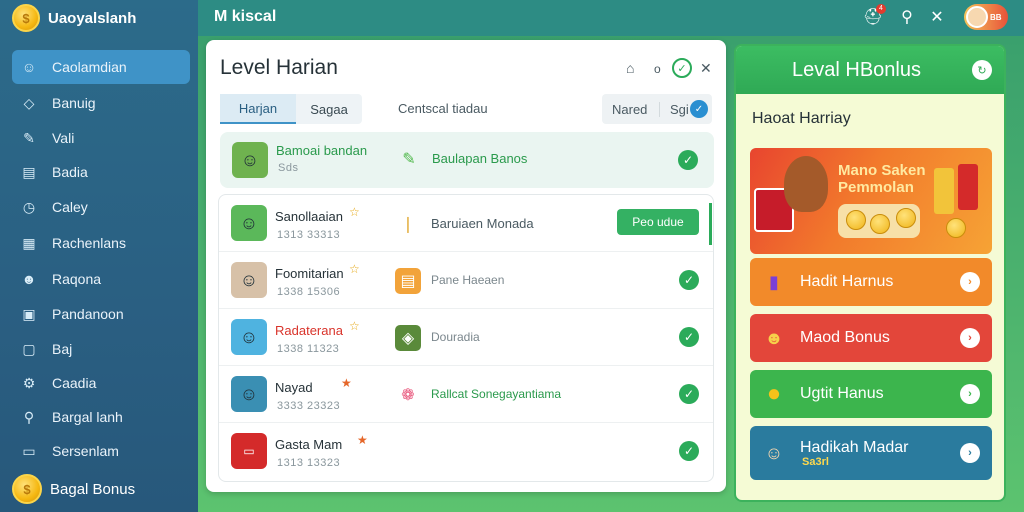 This screenshot has width=1024, height=512. Describe the element at coordinates (682, 68) in the screenshot. I see `confirm-icon: ✓` at that location.